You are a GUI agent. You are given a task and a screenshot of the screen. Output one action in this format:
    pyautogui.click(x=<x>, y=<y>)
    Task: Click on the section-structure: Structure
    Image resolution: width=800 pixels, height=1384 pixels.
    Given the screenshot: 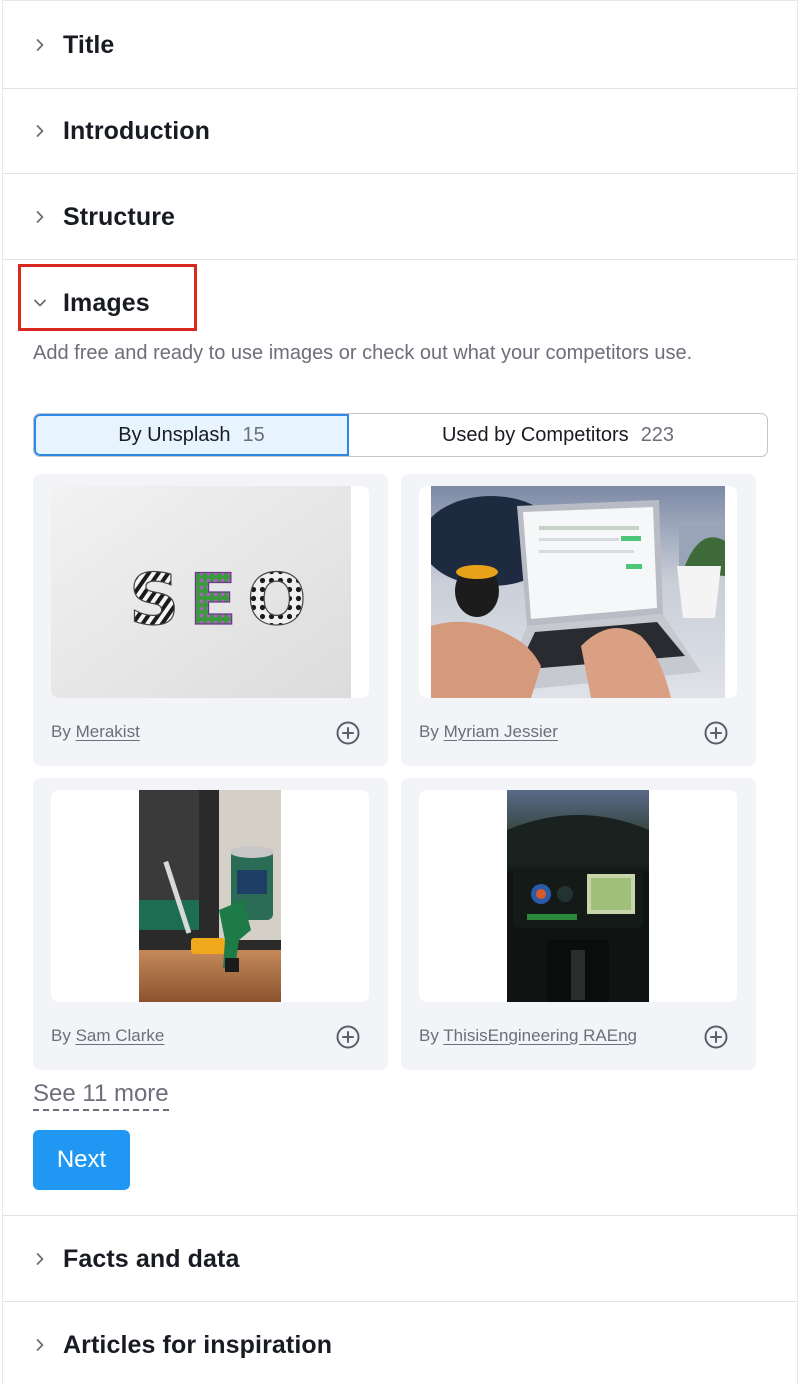 What is the action you would take?
    pyautogui.click(x=400, y=217)
    